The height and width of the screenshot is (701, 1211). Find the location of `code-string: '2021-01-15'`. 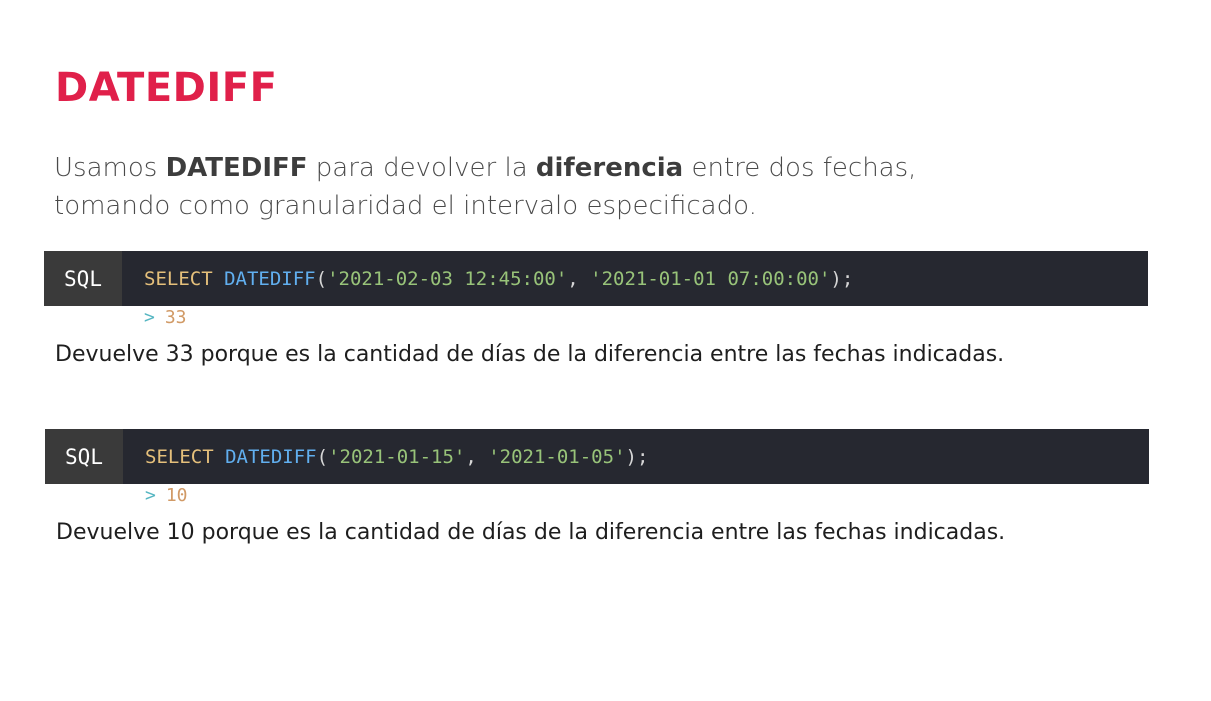

code-string: '2021-01-15' is located at coordinates (397, 456).